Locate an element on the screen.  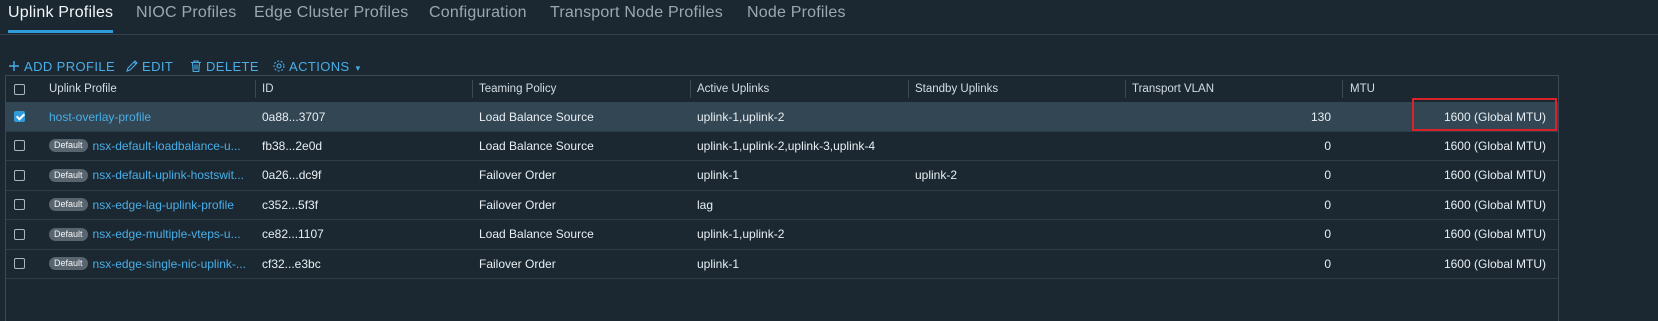
header-teaming-policy: Teaming Policy is located at coordinates (579, 89).